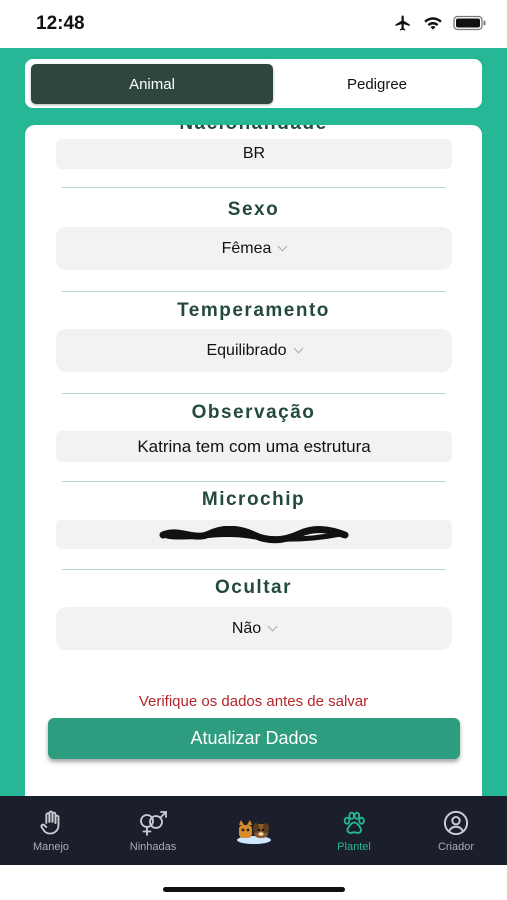 This screenshot has width=507, height=900. What do you see at coordinates (254, 738) in the screenshot?
I see `update-data-button: Atualizar Dados` at bounding box center [254, 738].